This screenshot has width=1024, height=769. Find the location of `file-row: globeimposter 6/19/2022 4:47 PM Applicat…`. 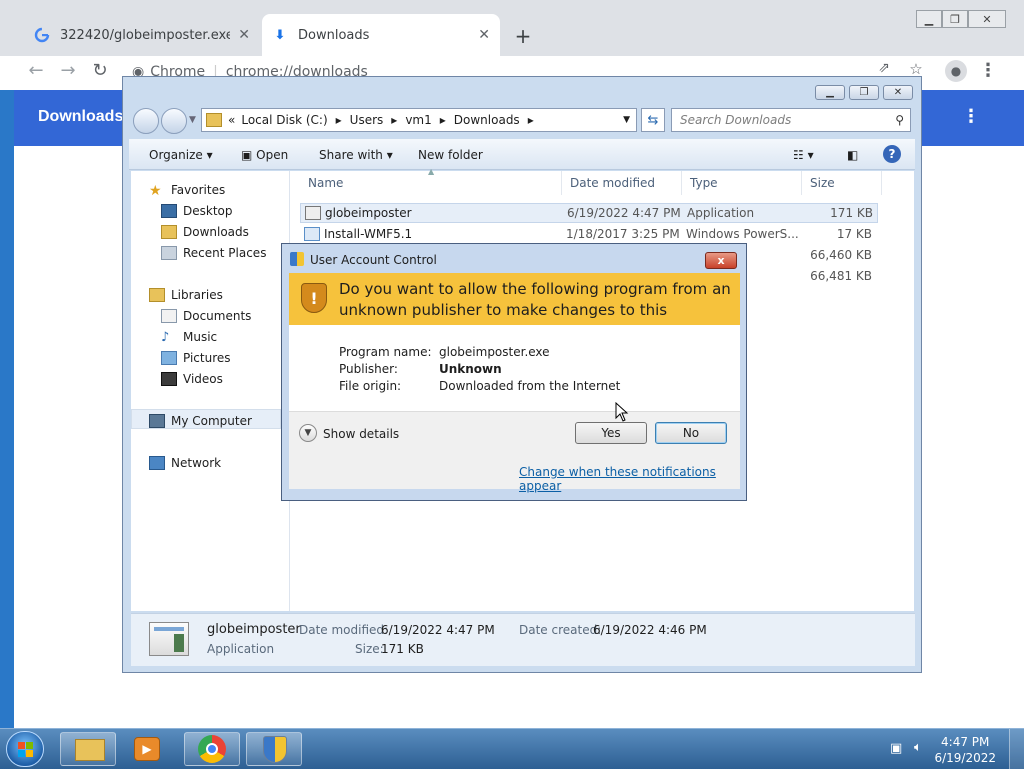

file-row: globeimposter 6/19/2022 4:47 PM Applicat… is located at coordinates (589, 213).